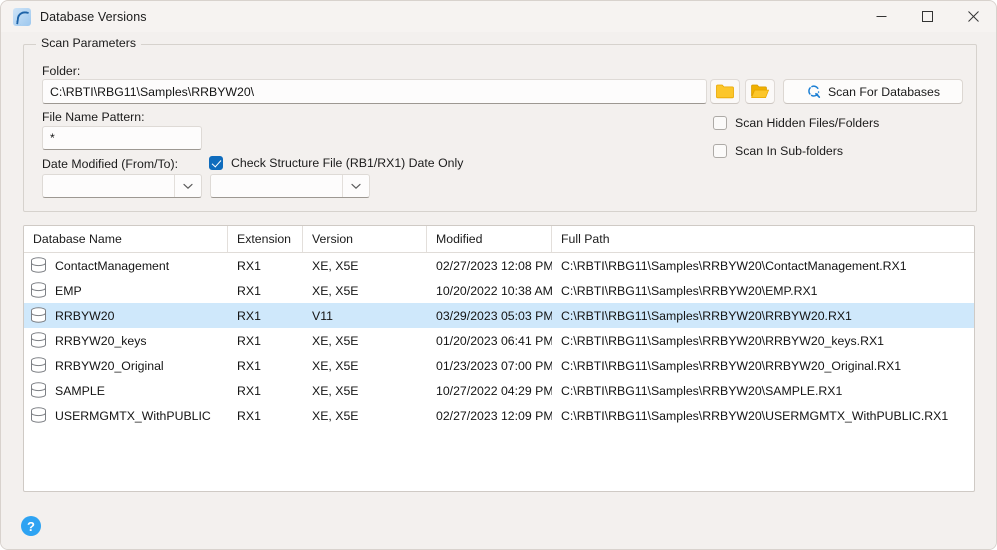 The image size is (997, 550). I want to click on column-header-database-name: Database Name, so click(126, 239).